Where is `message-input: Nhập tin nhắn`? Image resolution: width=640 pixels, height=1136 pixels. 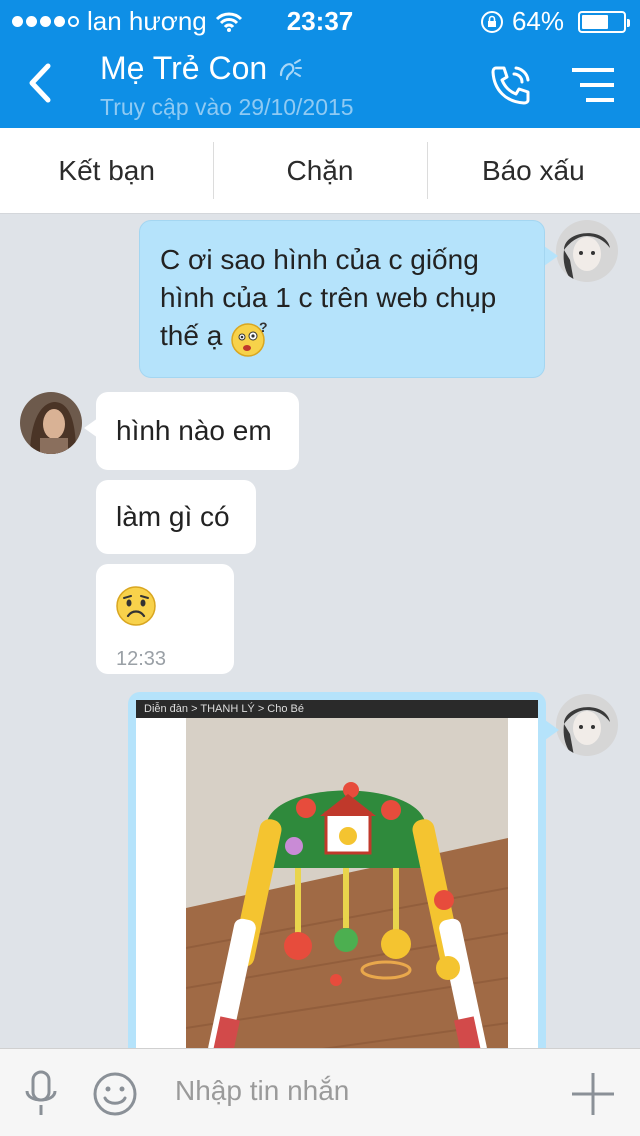 message-input: Nhập tin nhắn is located at coordinates (262, 1091).